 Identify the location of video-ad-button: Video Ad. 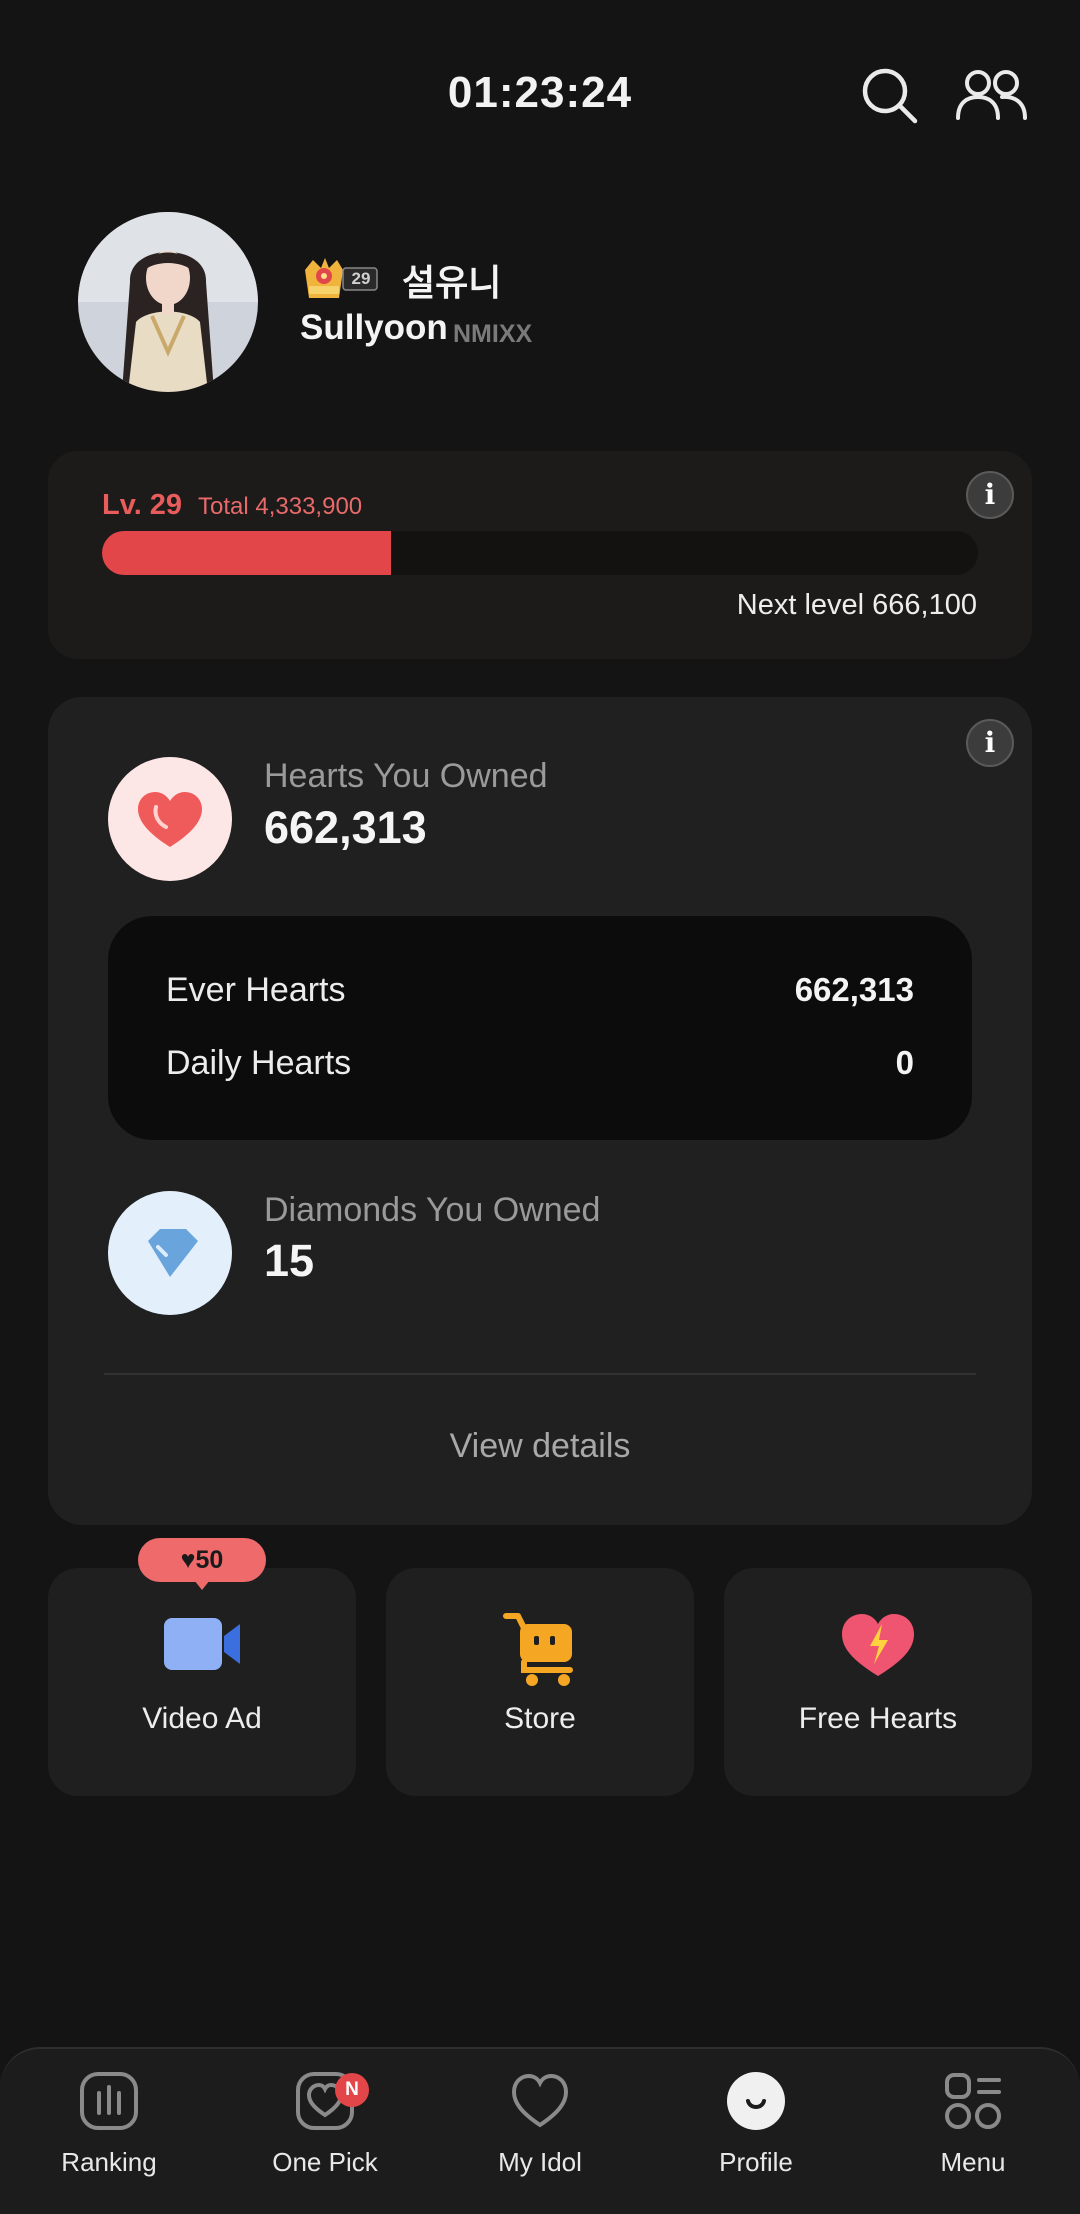
(202, 1682).